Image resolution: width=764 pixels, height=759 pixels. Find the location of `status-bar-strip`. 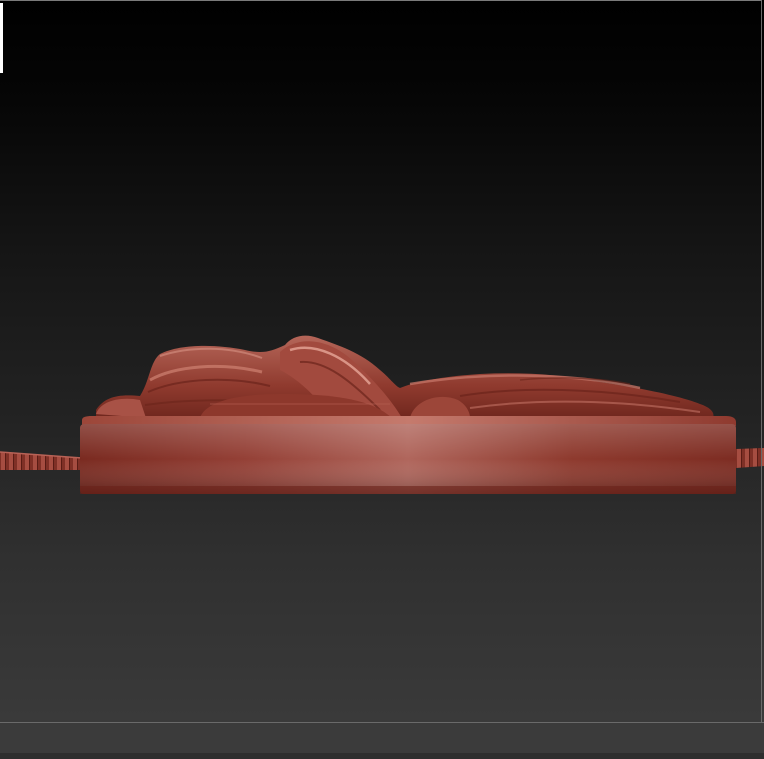

status-bar-strip is located at coordinates (382, 756).